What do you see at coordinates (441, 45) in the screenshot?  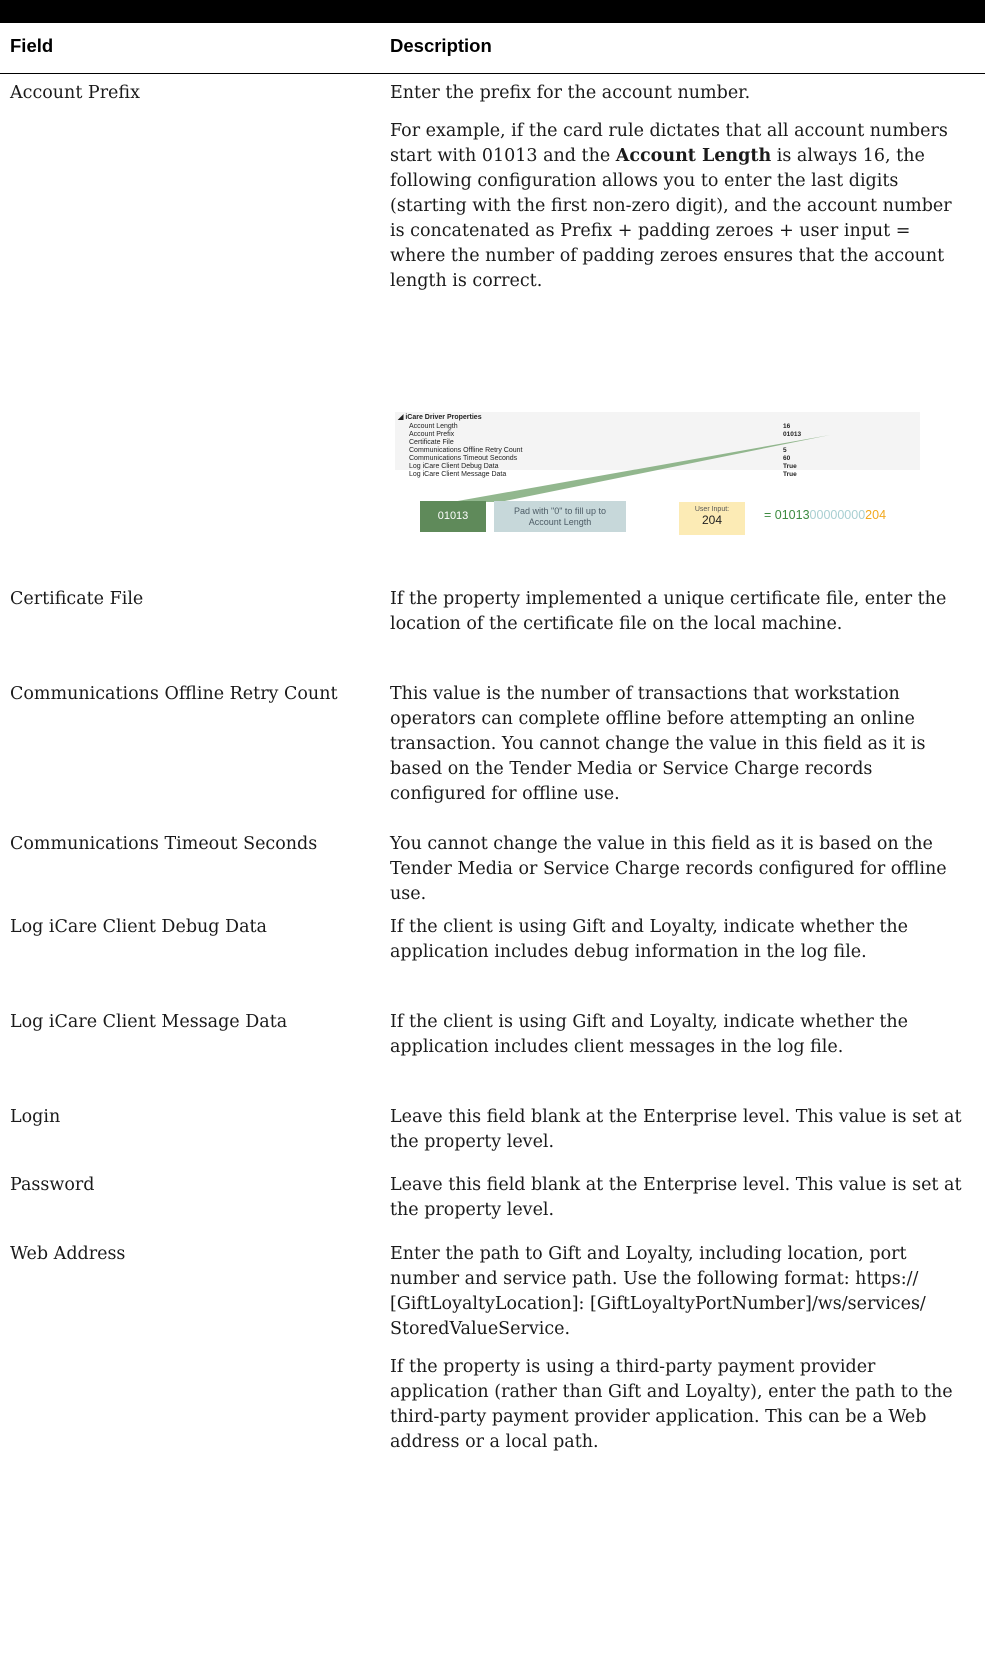 I see `header-description: Description` at bounding box center [441, 45].